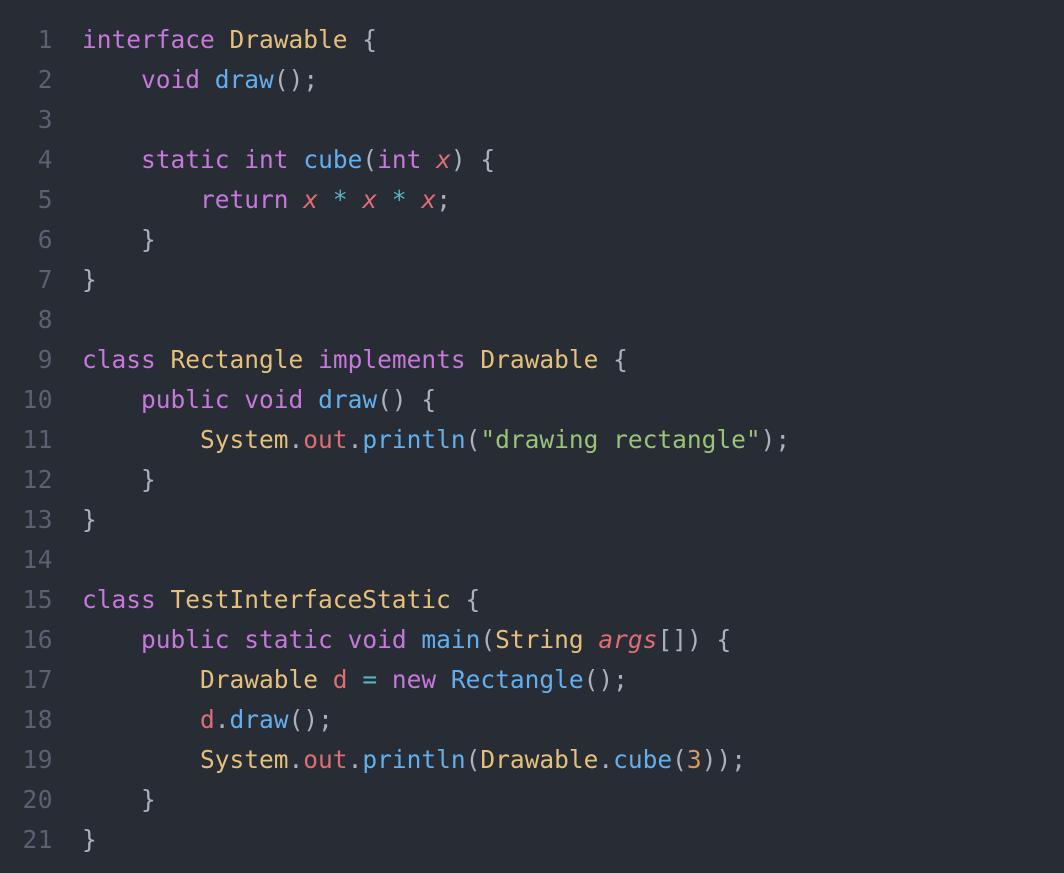 The width and height of the screenshot is (1064, 873). Describe the element at coordinates (370, 199) in the screenshot. I see `token-vari: x` at that location.